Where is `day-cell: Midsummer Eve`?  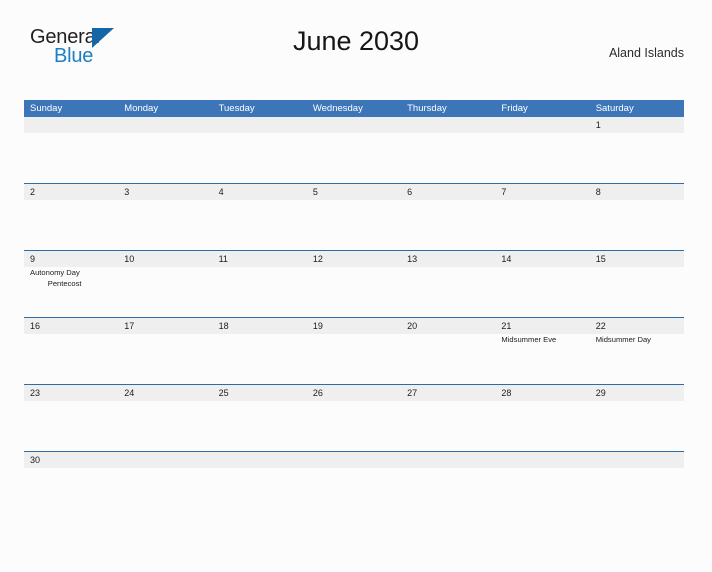
day-cell: Midsummer Eve is located at coordinates (542, 359).